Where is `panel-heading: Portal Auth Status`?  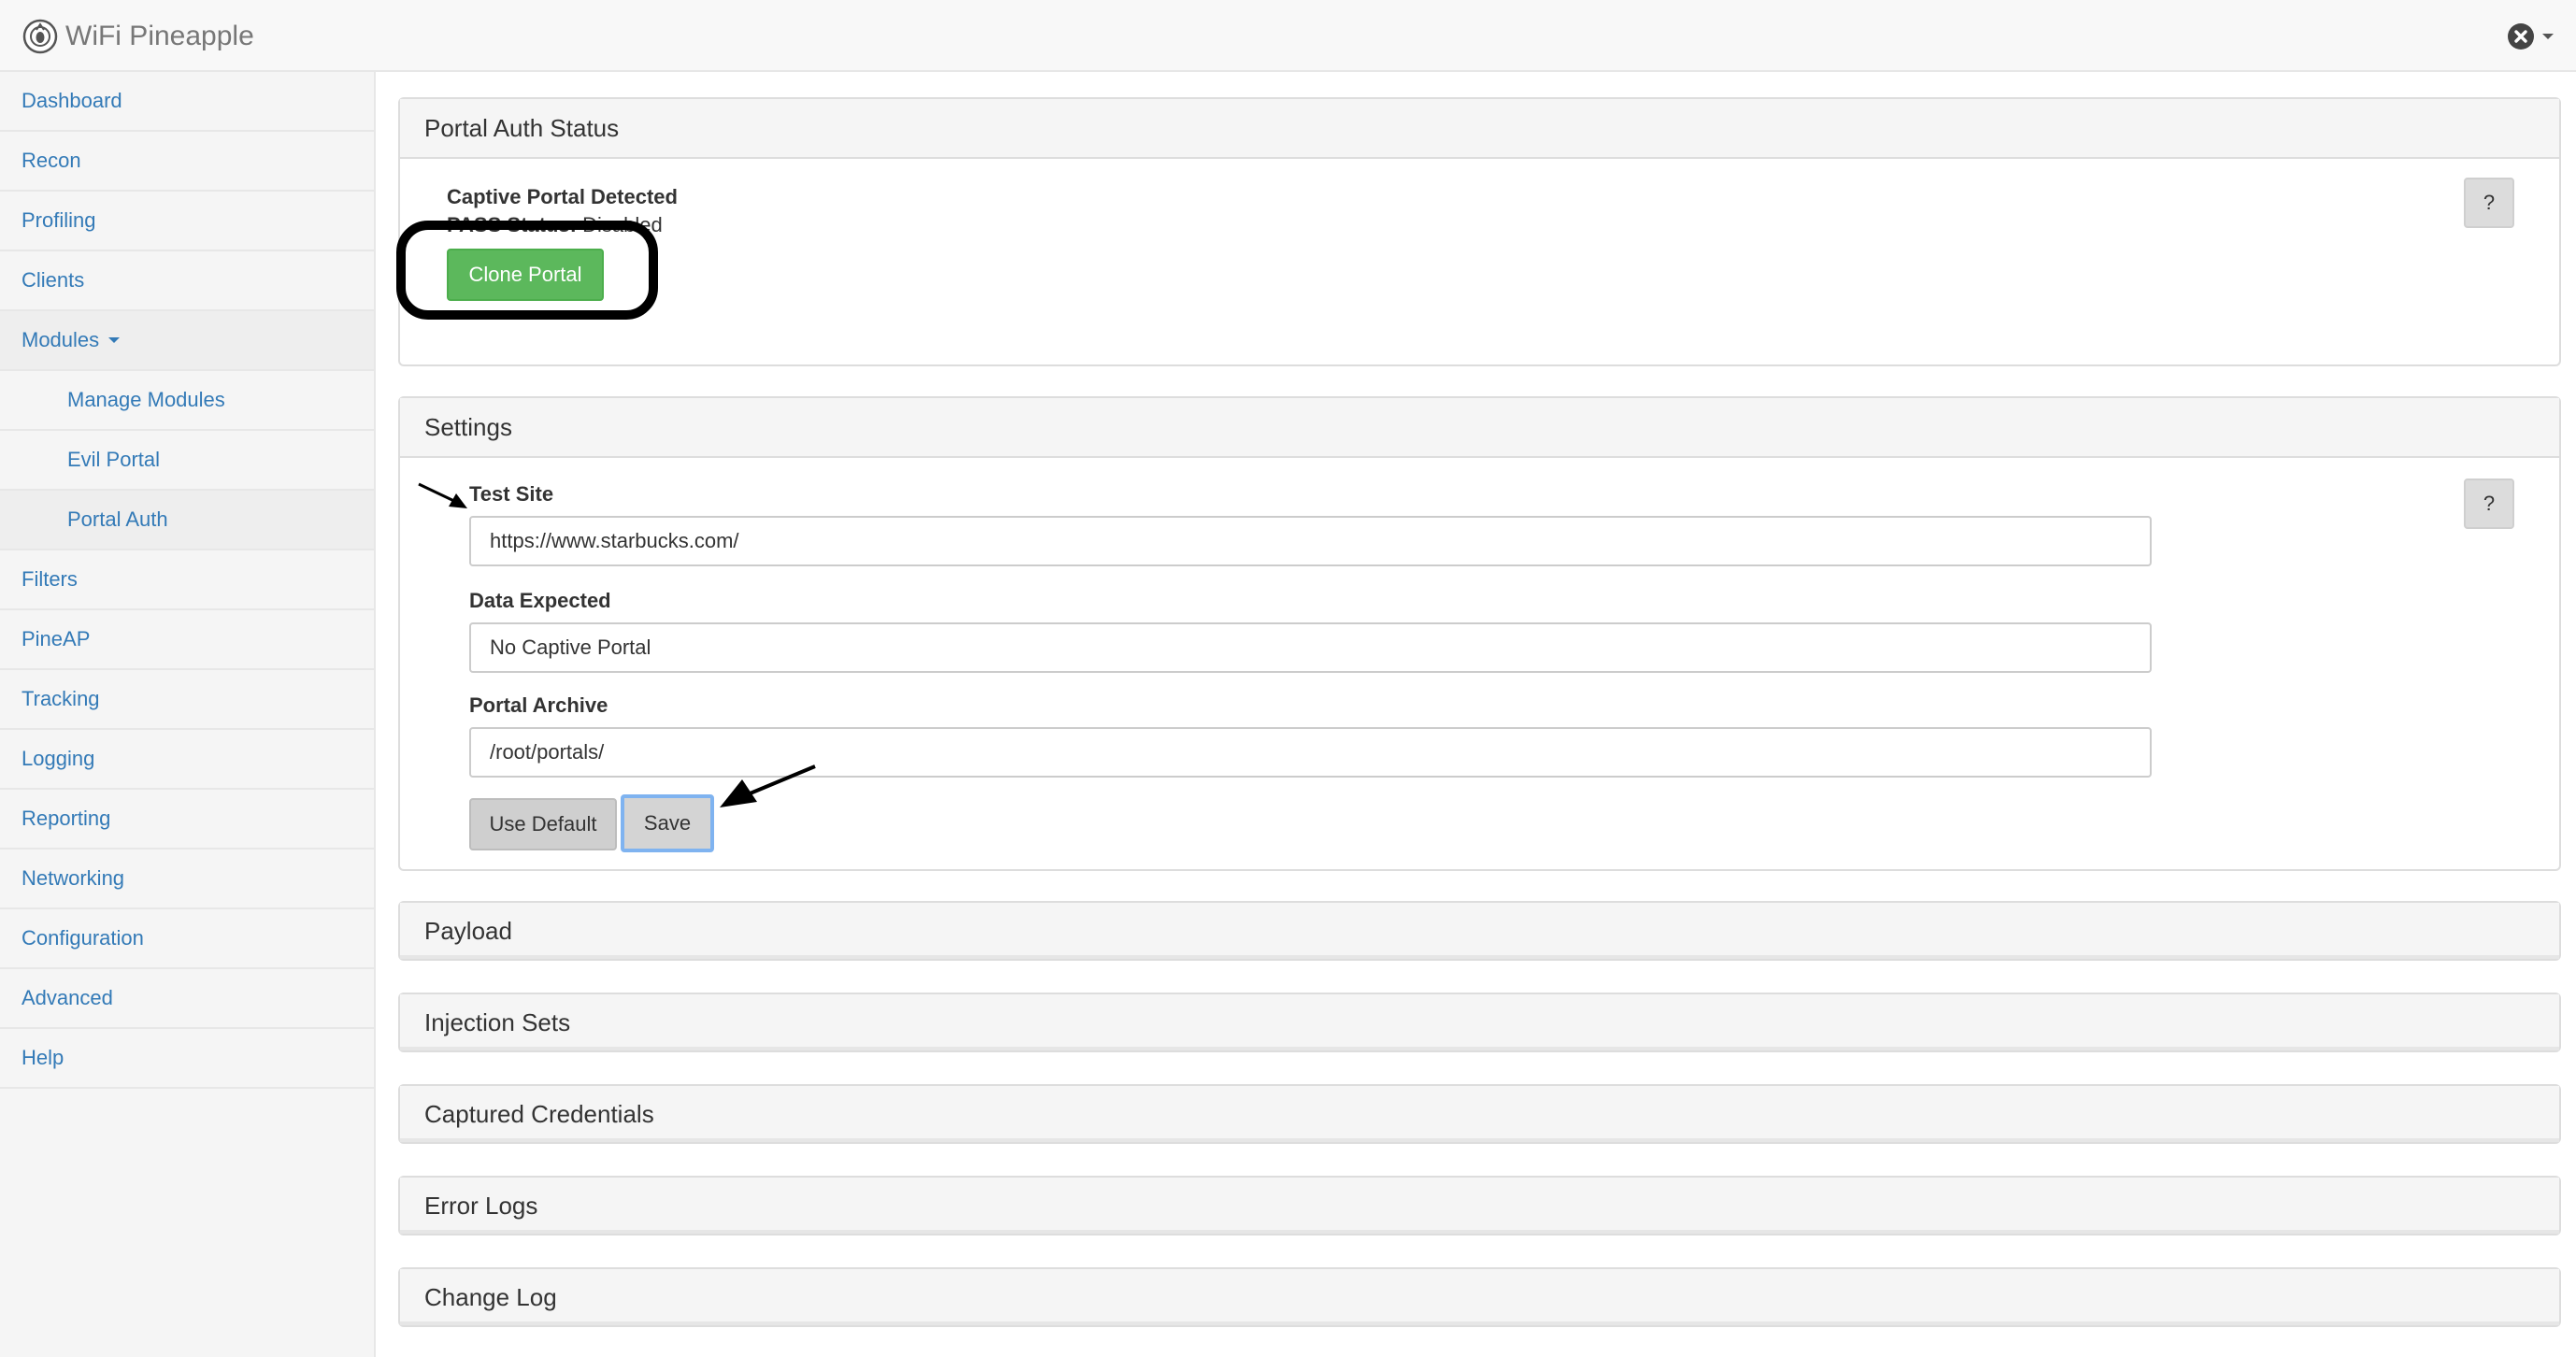
panel-heading: Portal Auth Status is located at coordinates (1479, 129).